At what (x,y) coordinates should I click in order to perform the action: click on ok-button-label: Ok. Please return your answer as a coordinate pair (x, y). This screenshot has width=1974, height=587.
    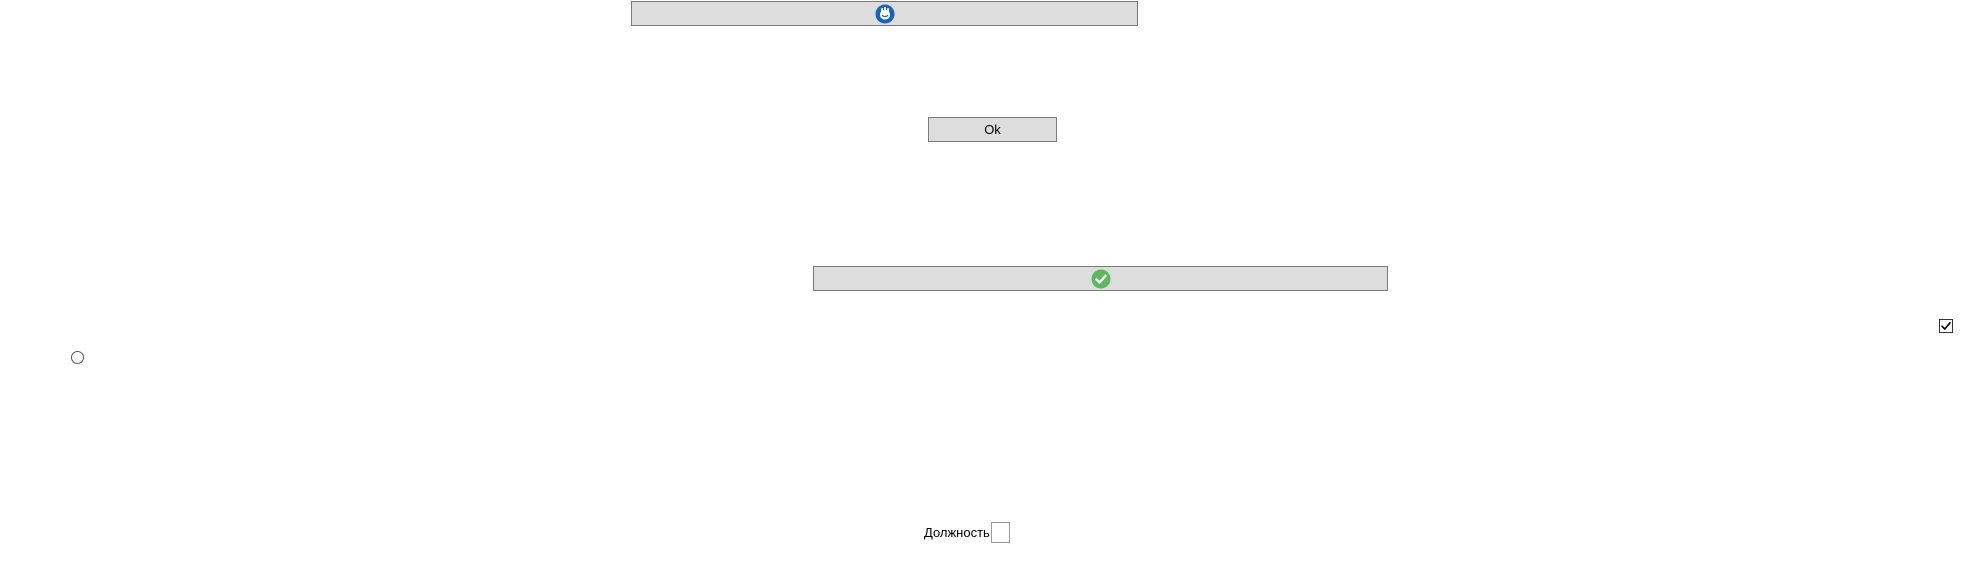
    Looking at the image, I should click on (992, 129).